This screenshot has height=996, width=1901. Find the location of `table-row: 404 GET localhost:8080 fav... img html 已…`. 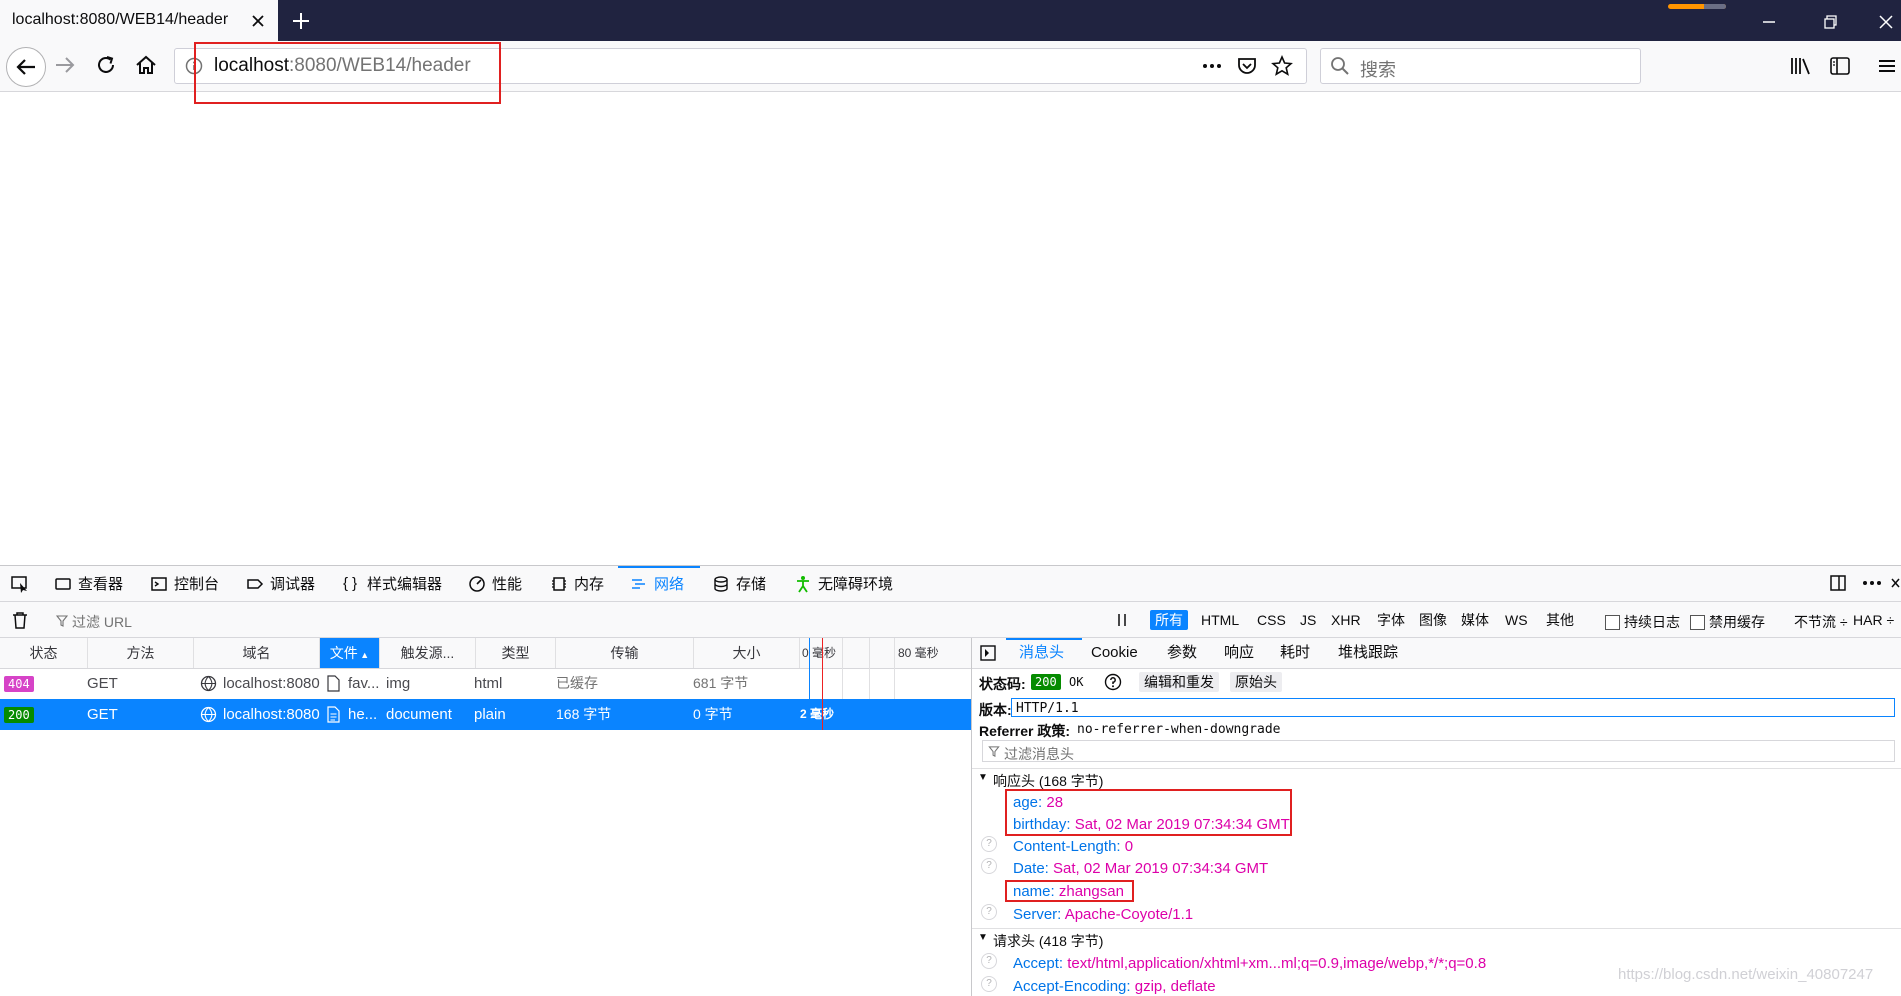

table-row: 404 GET localhost:8080 fav... img html 已… is located at coordinates (485, 684).